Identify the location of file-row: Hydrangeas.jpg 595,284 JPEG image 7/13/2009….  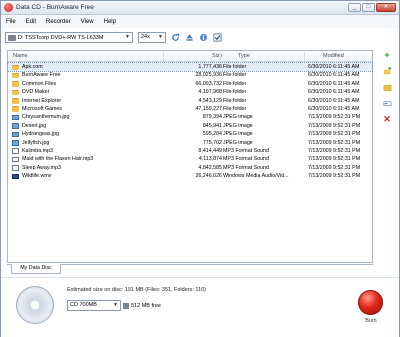
(190, 134).